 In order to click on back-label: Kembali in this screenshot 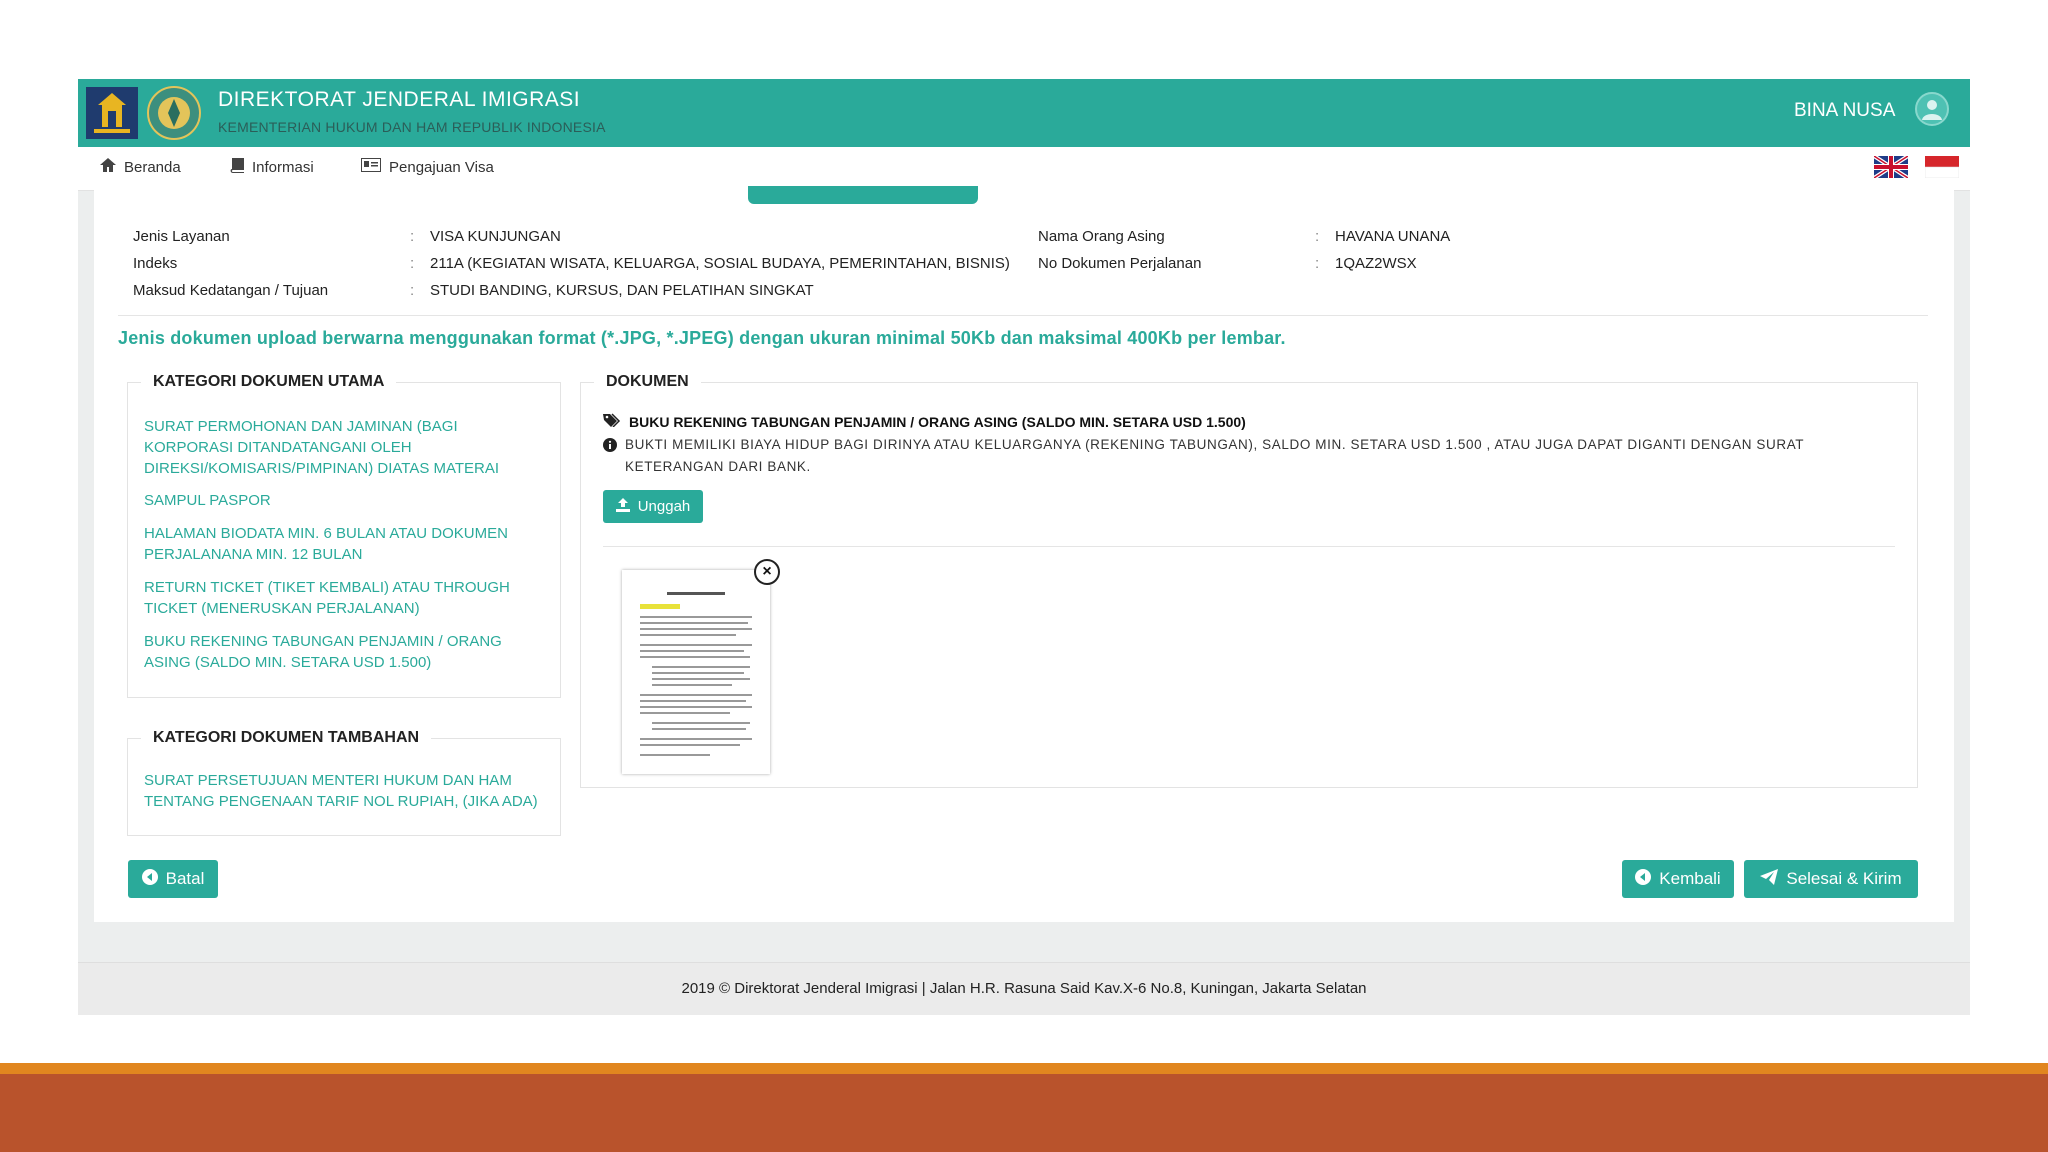, I will do `click(1690, 878)`.